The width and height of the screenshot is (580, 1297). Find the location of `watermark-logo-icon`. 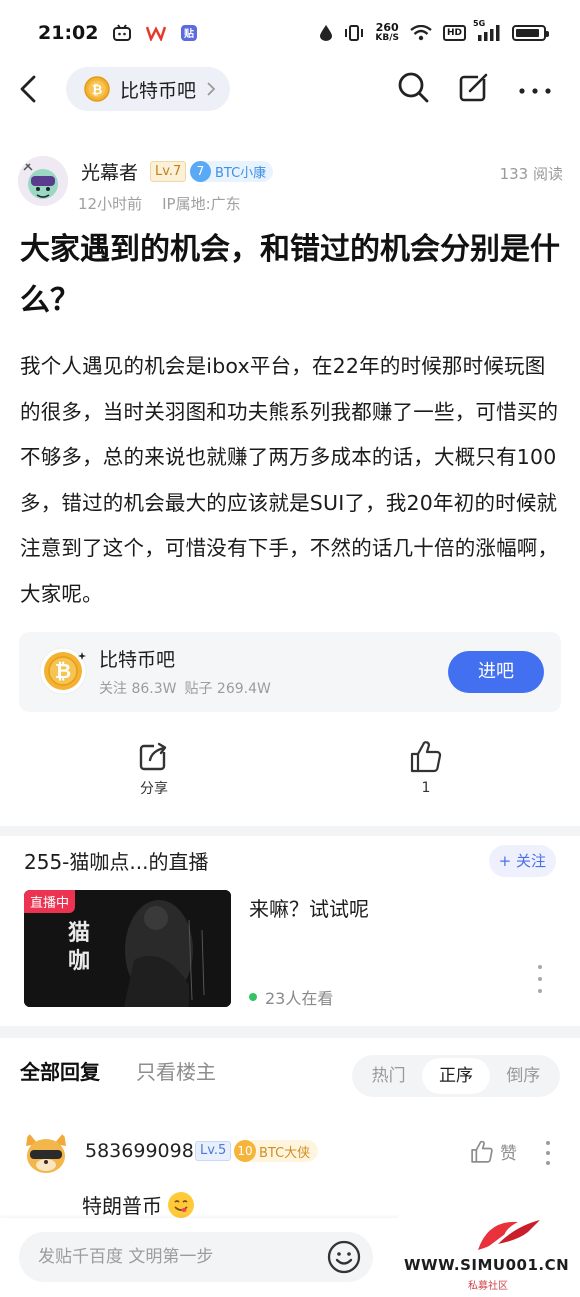

watermark-logo-icon is located at coordinates (509, 1235).